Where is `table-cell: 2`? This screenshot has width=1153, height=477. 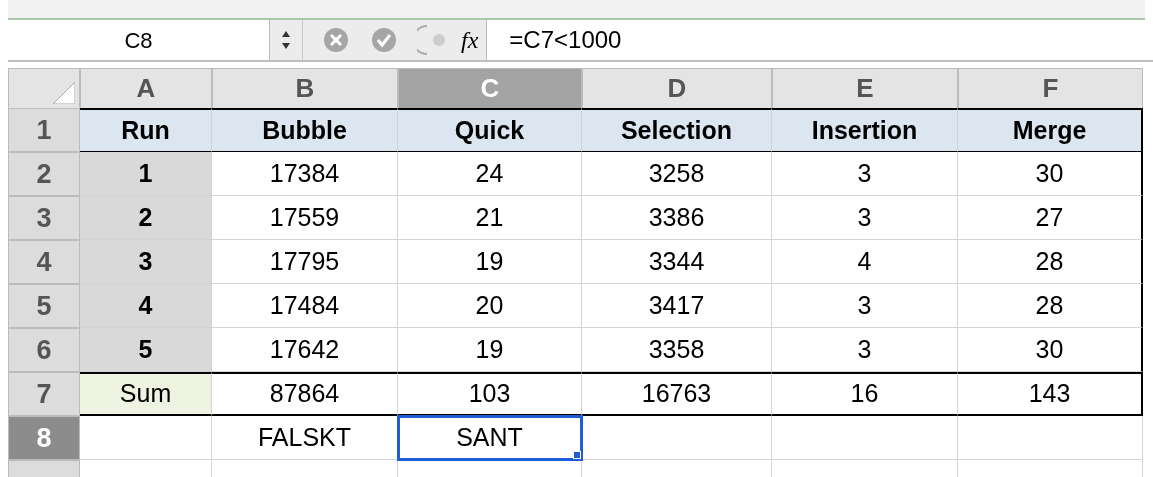 table-cell: 2 is located at coordinates (146, 218).